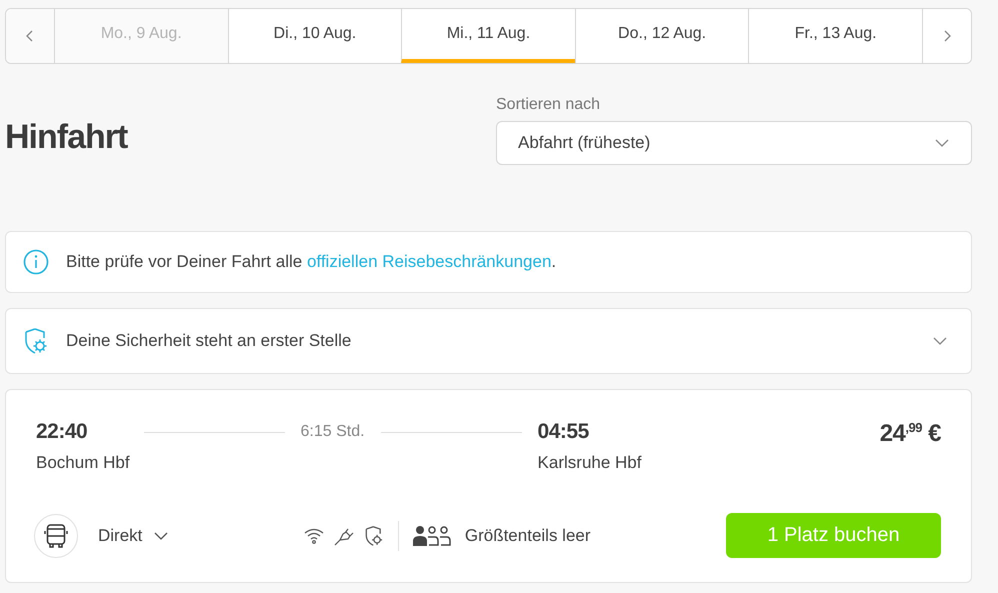 This screenshot has height=593, width=998. Describe the element at coordinates (734, 143) in the screenshot. I see `sort-dropdown: Abfahrt (früheste)` at that location.